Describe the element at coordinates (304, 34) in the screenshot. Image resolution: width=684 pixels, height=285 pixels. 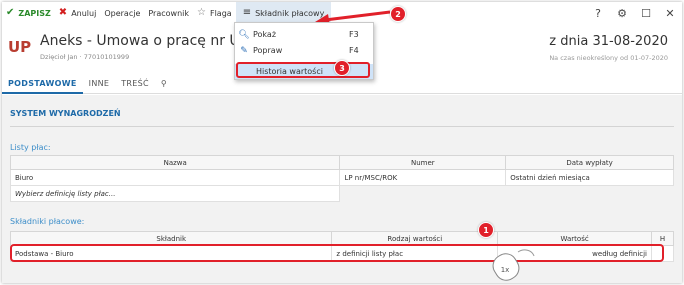
I see `menu-item-show: 🔍︎ Pokaż F3` at that location.